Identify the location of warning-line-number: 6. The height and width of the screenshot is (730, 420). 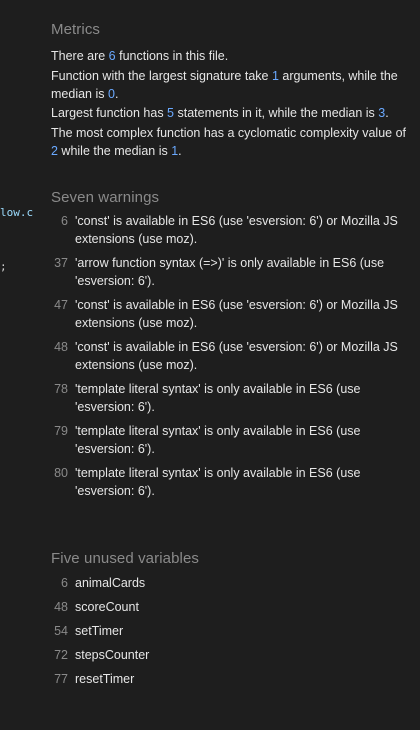
(64, 221).